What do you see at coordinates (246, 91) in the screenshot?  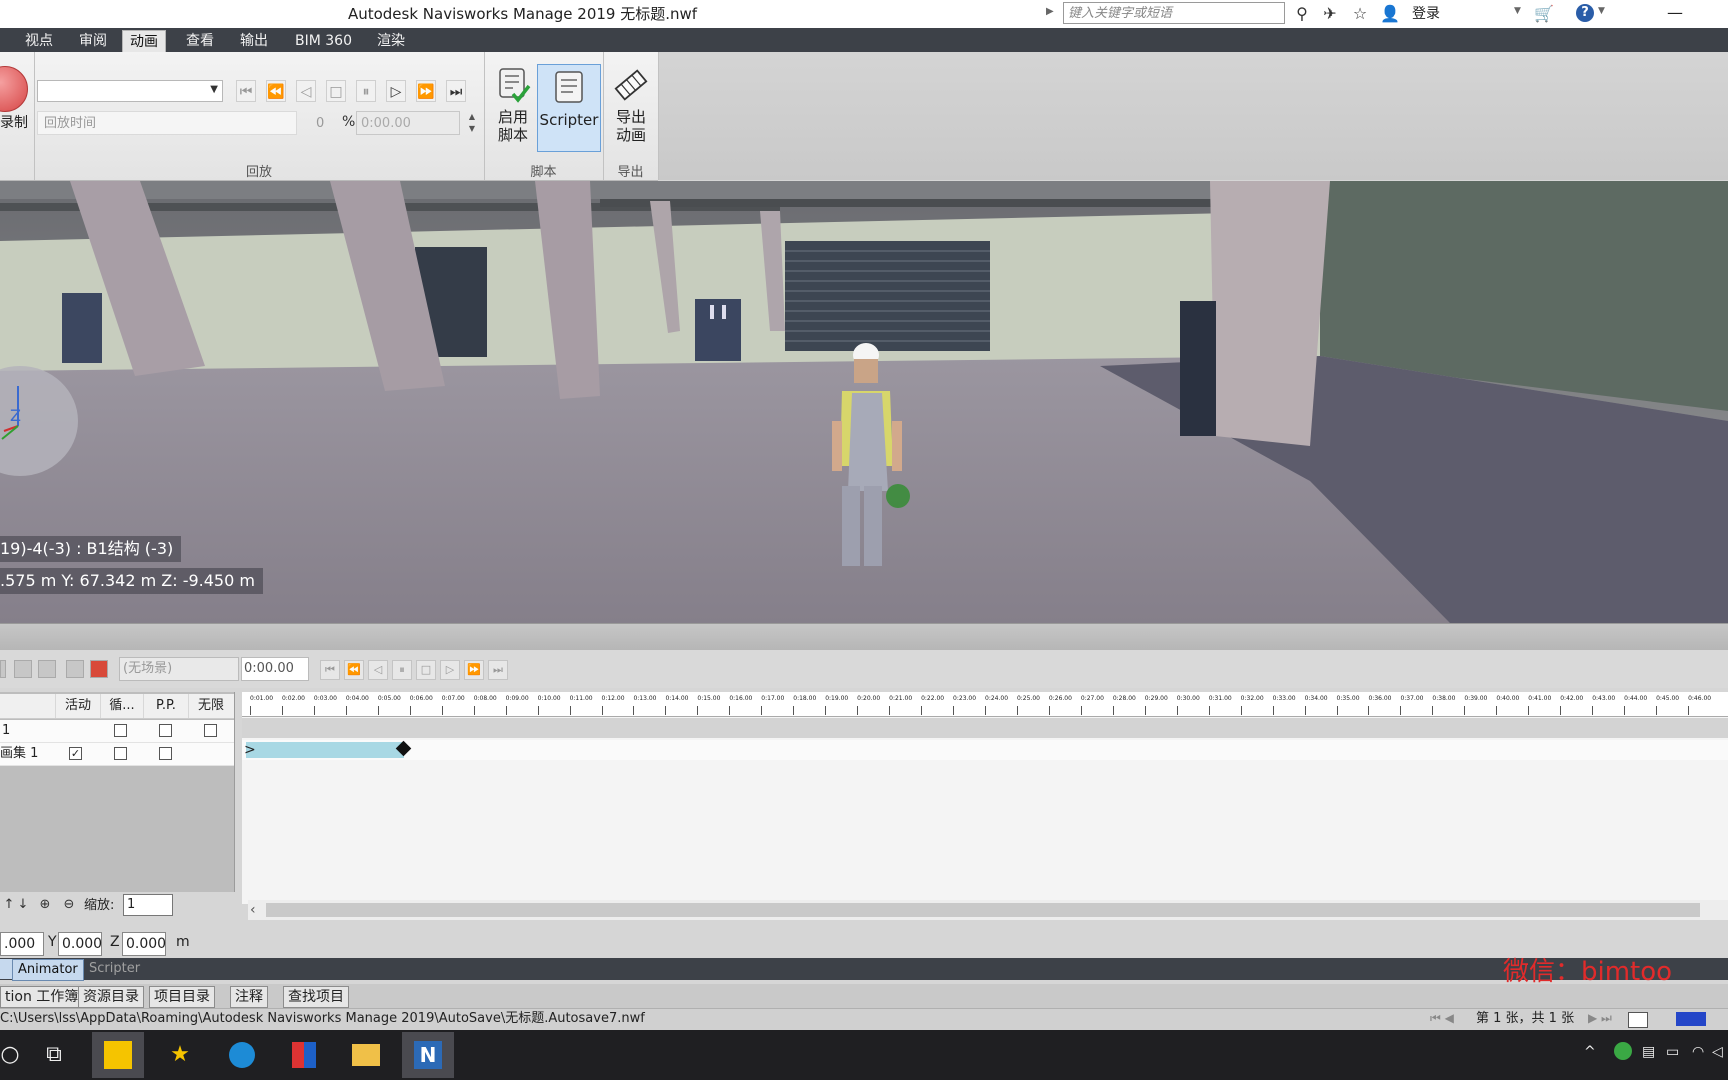 I see `rewind-icon: ⏮` at bounding box center [246, 91].